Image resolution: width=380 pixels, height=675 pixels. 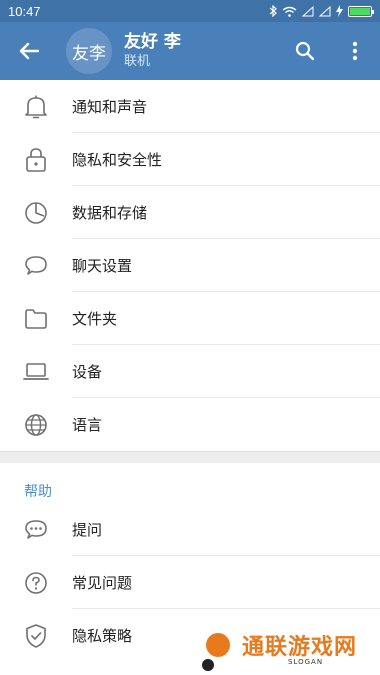 What do you see at coordinates (102, 266) in the screenshot?
I see `menu-item-label: 聊天设置` at bounding box center [102, 266].